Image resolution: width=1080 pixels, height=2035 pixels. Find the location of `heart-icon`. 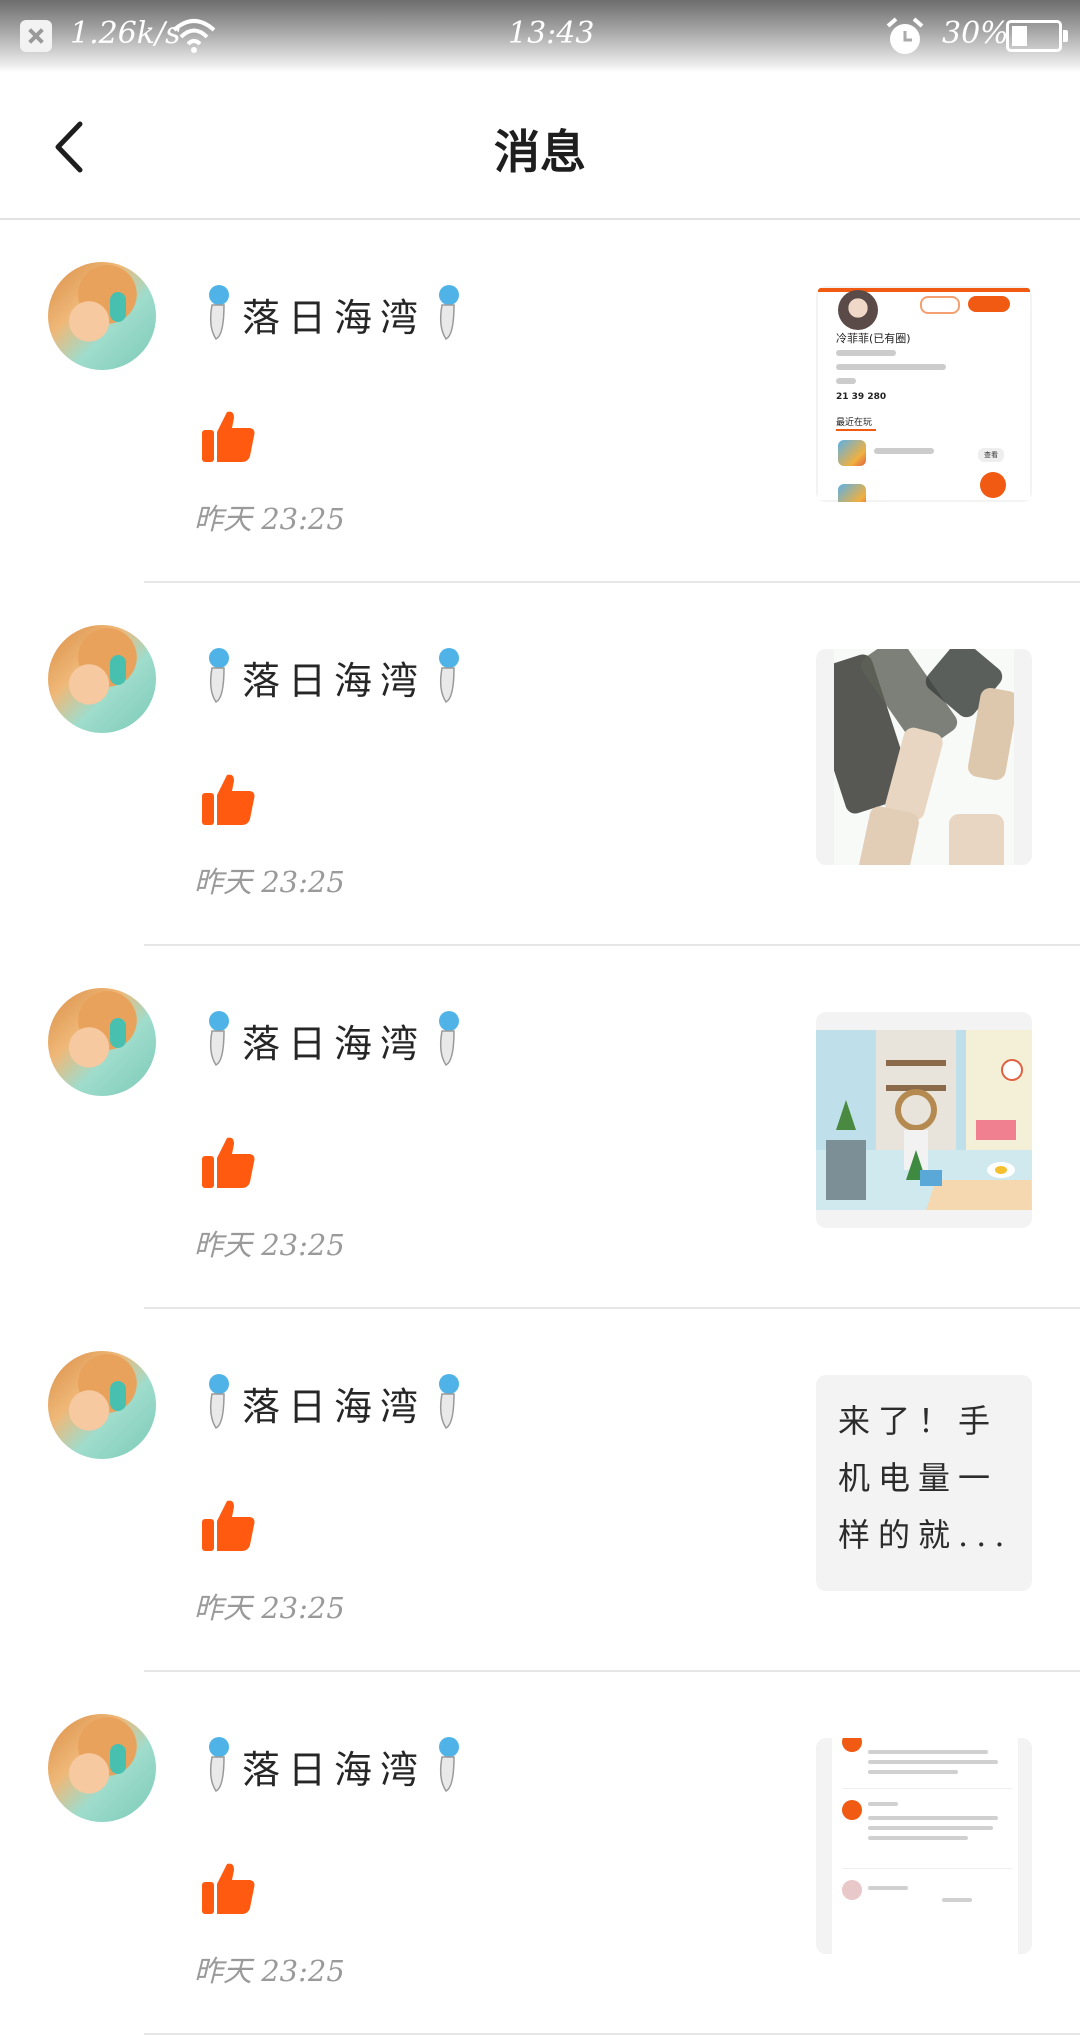

heart-icon is located at coordinates (993, 485).